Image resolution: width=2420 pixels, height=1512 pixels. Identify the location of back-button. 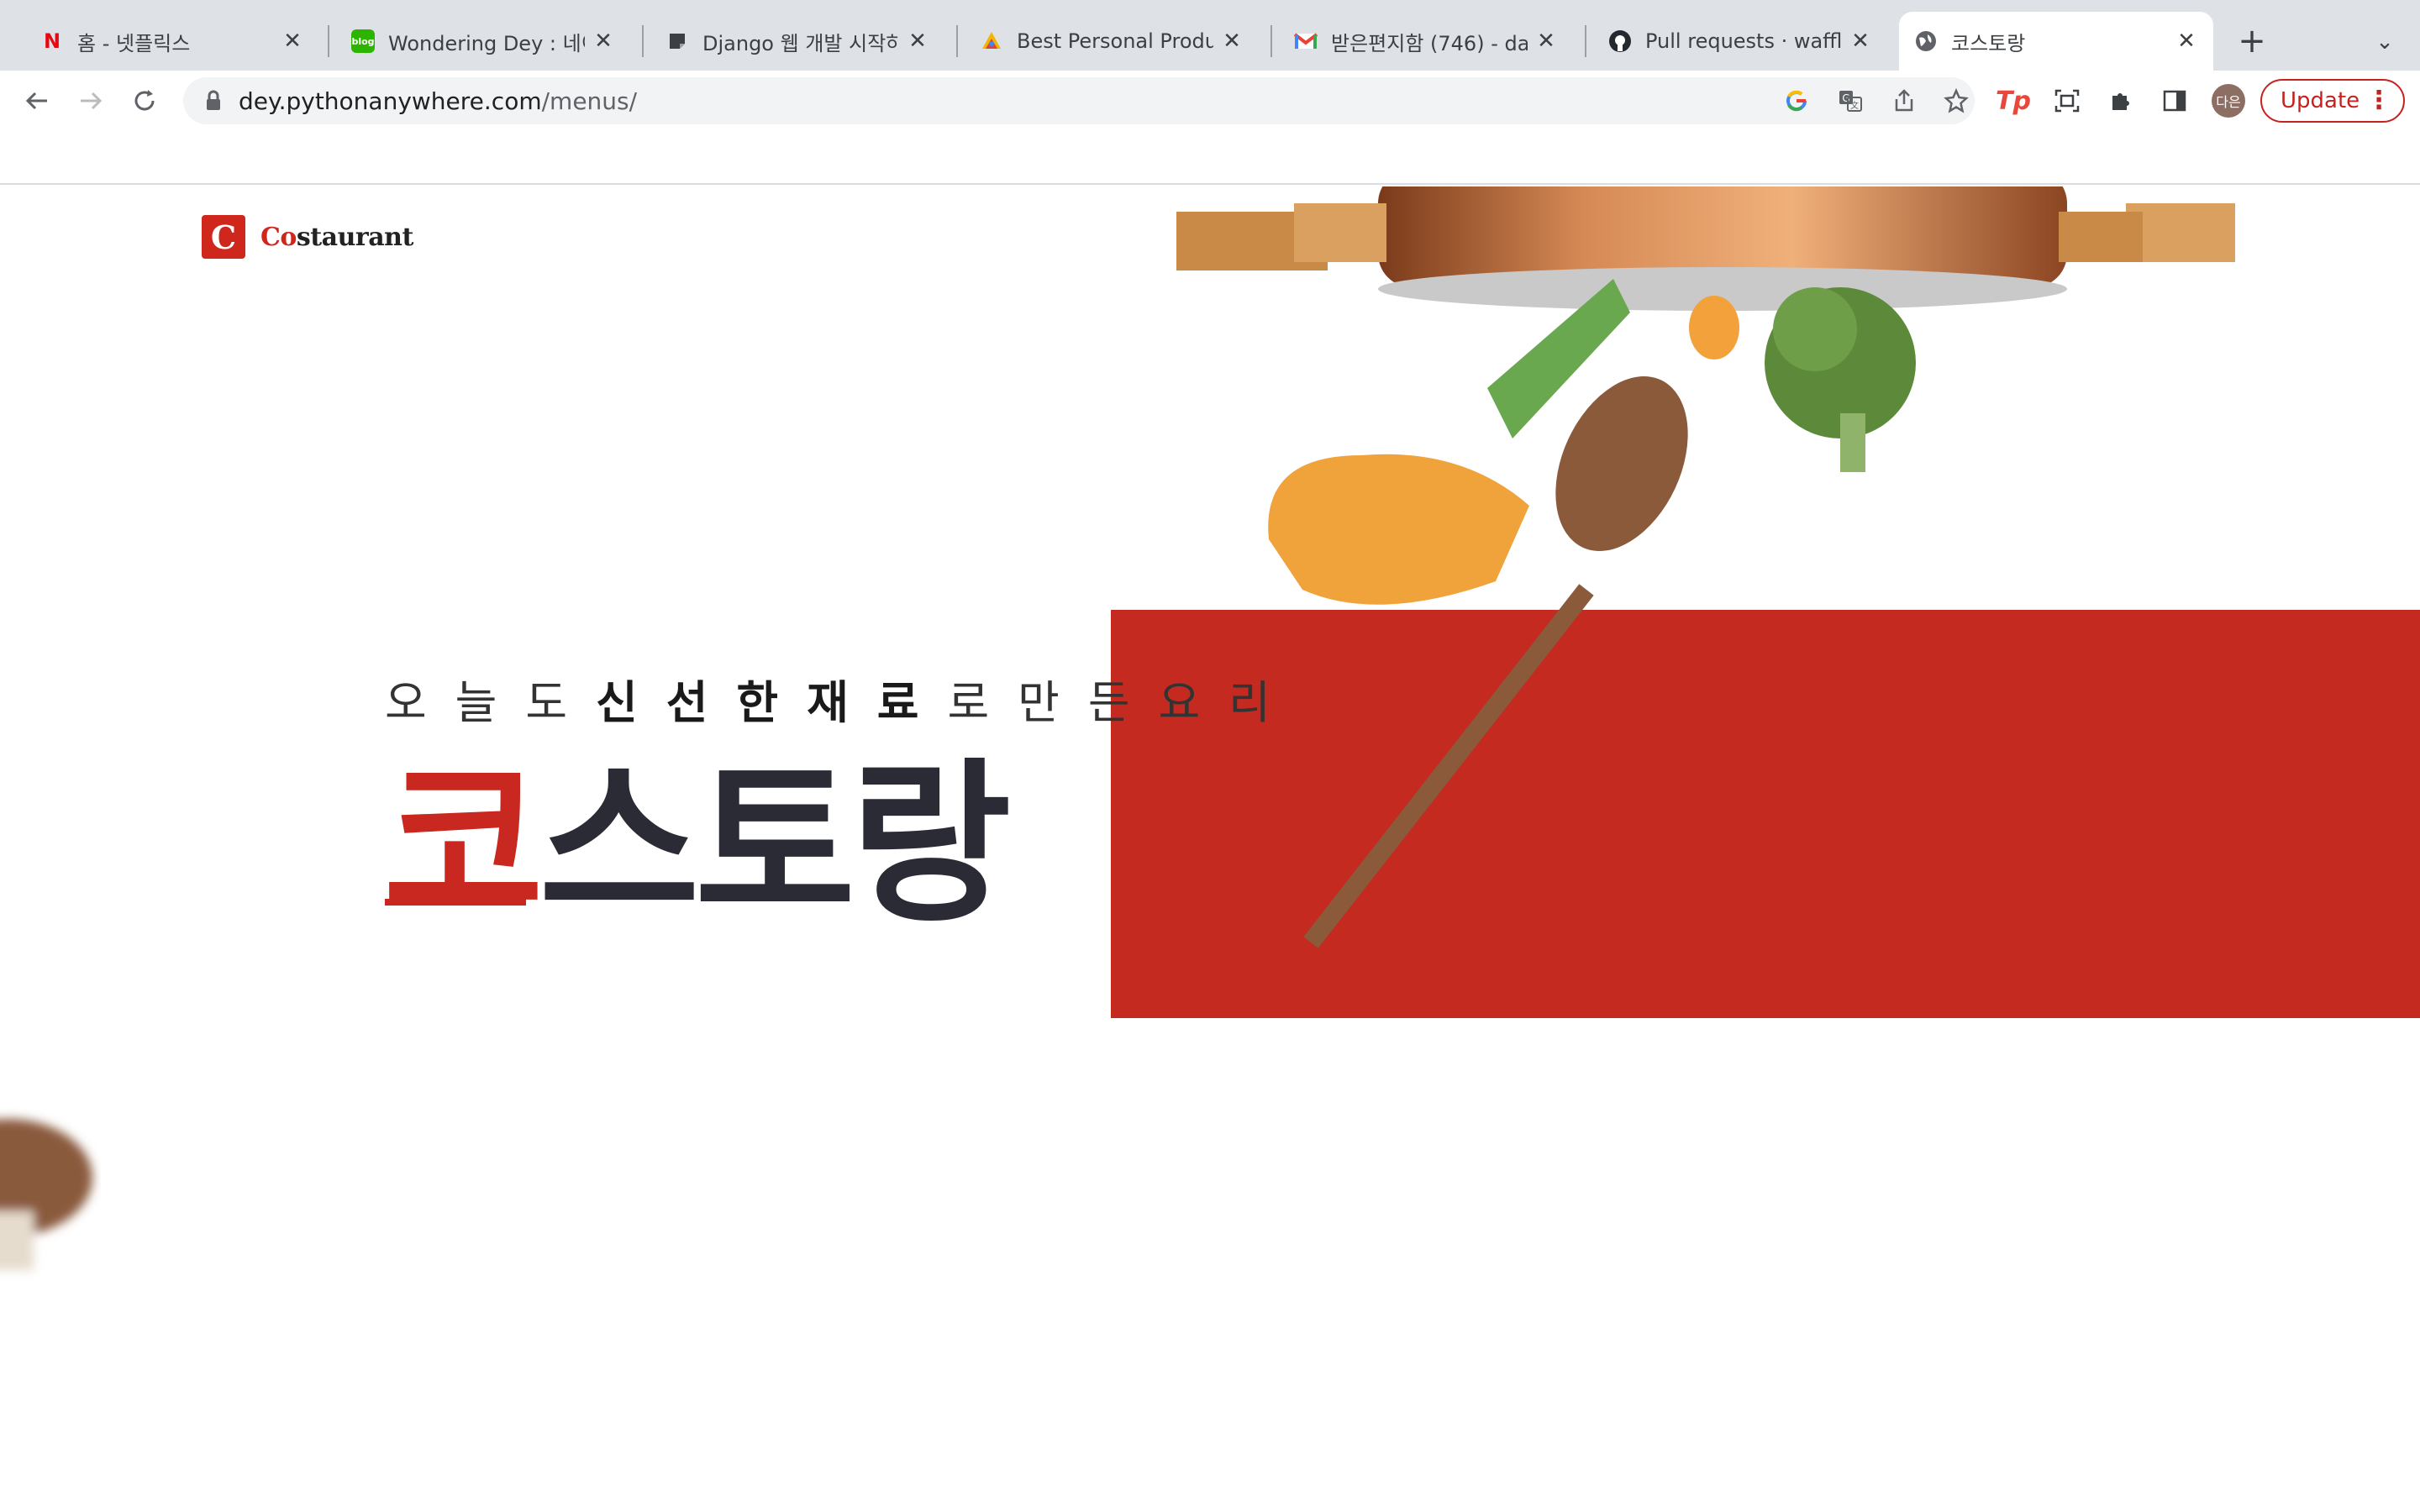
(37, 101).